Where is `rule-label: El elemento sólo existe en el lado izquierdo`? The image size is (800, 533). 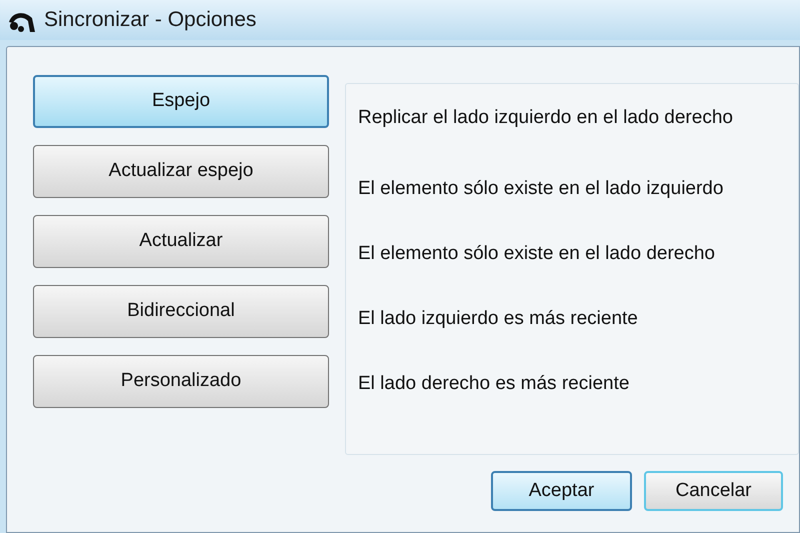 rule-label: El elemento sólo existe en el lado izquierdo is located at coordinates (541, 188).